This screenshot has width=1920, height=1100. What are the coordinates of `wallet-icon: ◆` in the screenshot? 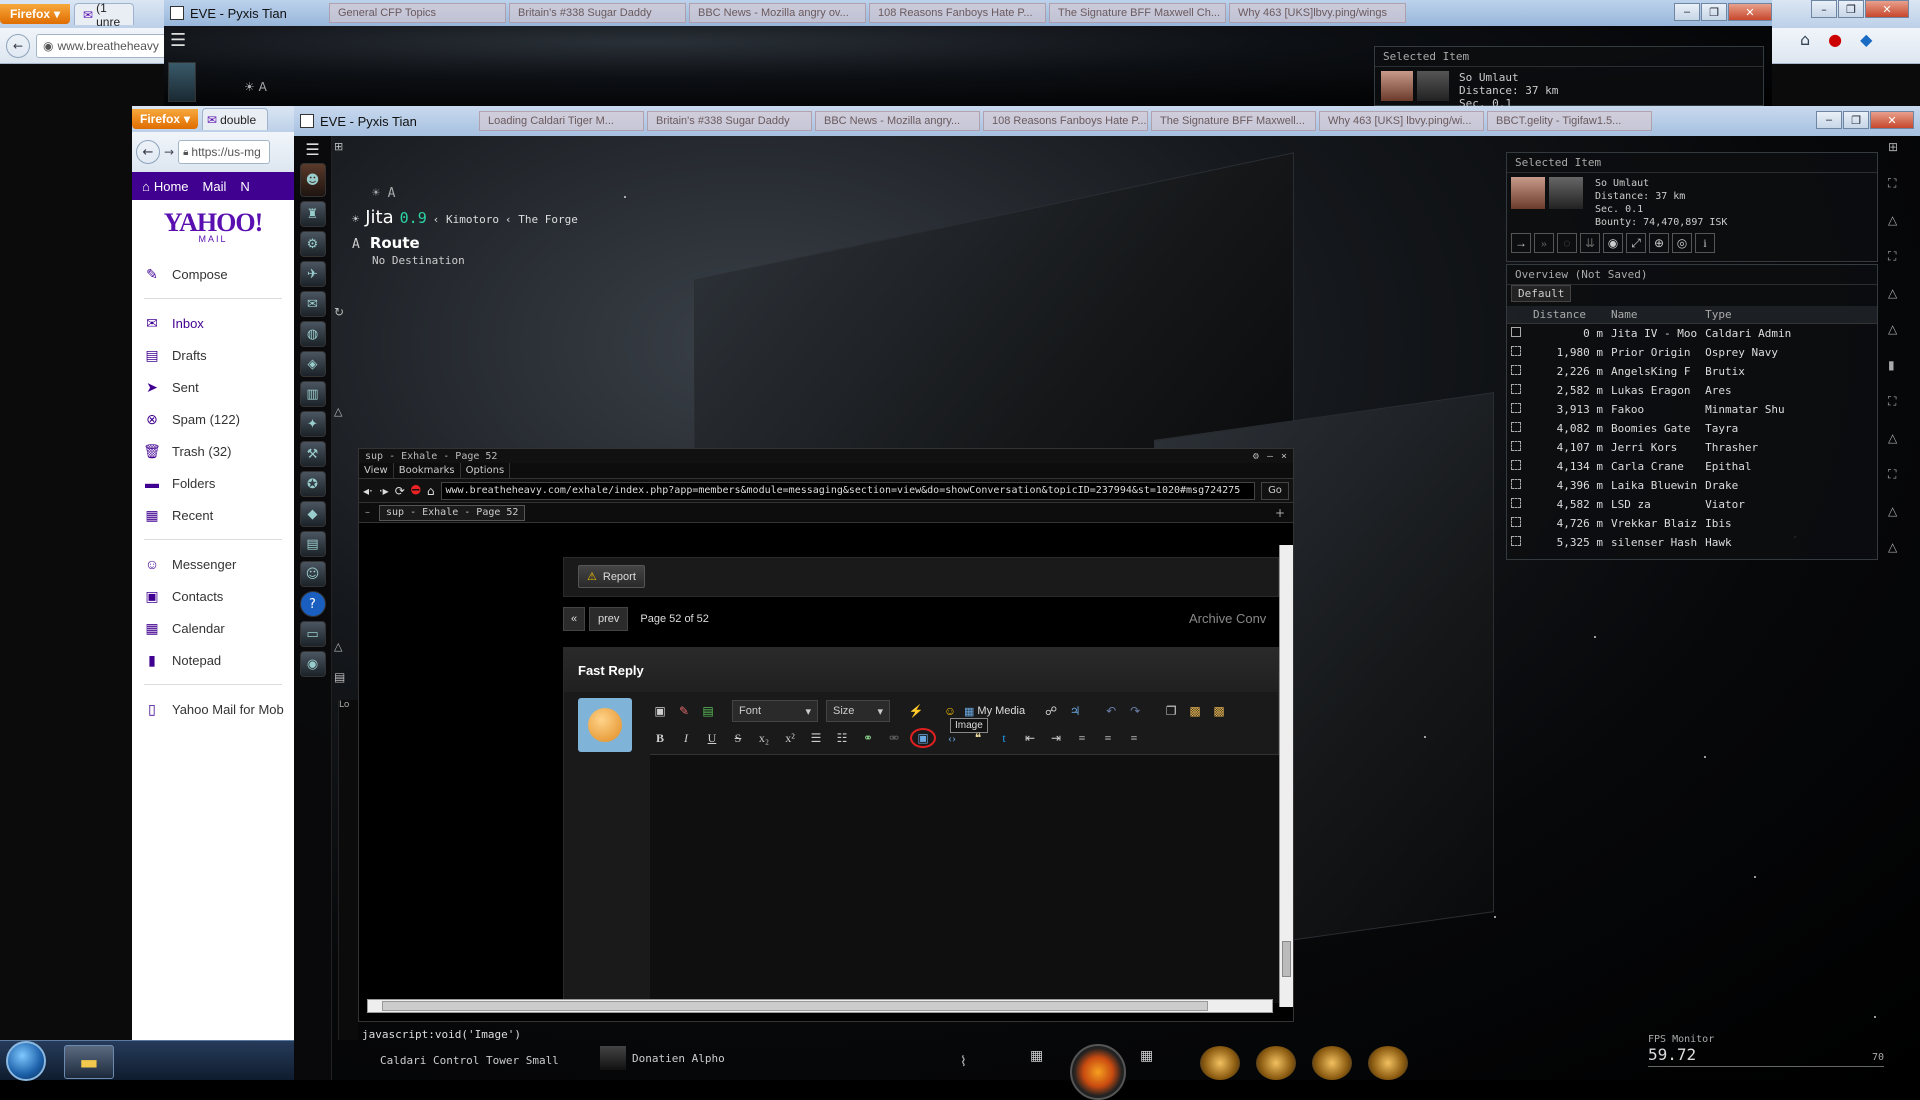 It's located at (312, 514).